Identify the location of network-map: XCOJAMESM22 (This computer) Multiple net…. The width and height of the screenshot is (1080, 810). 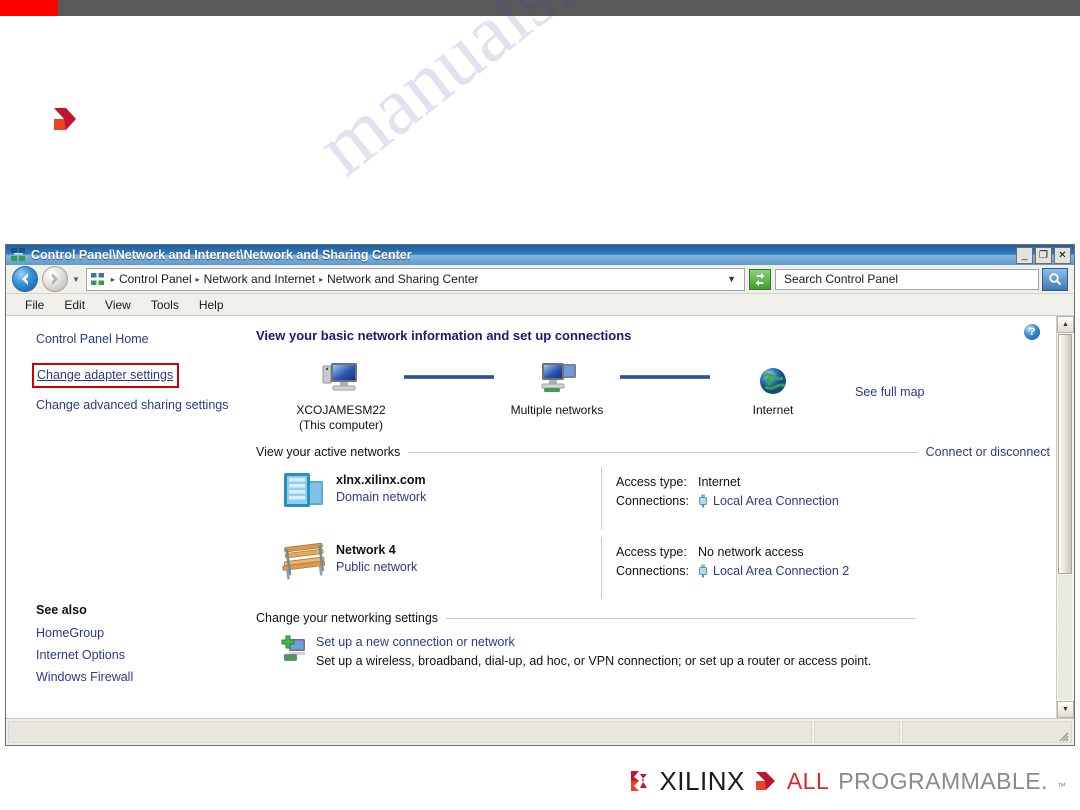
(662, 390).